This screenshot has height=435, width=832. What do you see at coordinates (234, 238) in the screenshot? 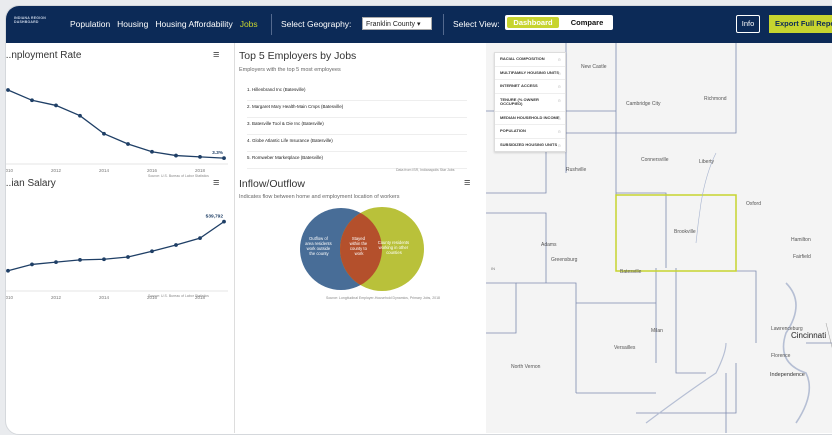
I see `panel-divider` at bounding box center [234, 238].